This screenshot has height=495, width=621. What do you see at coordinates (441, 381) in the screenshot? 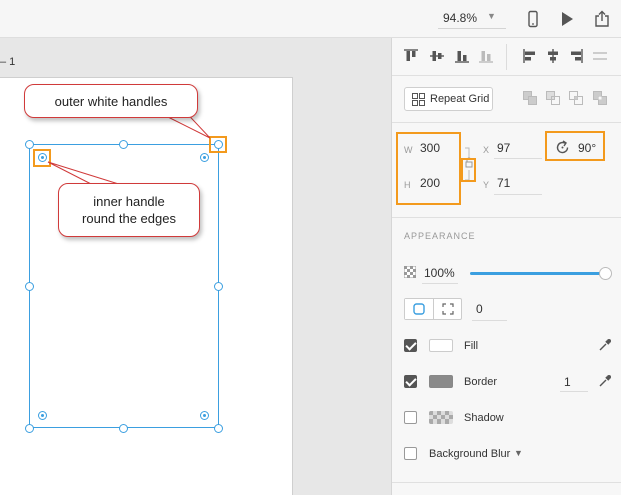
I see `border-color-swatch` at bounding box center [441, 381].